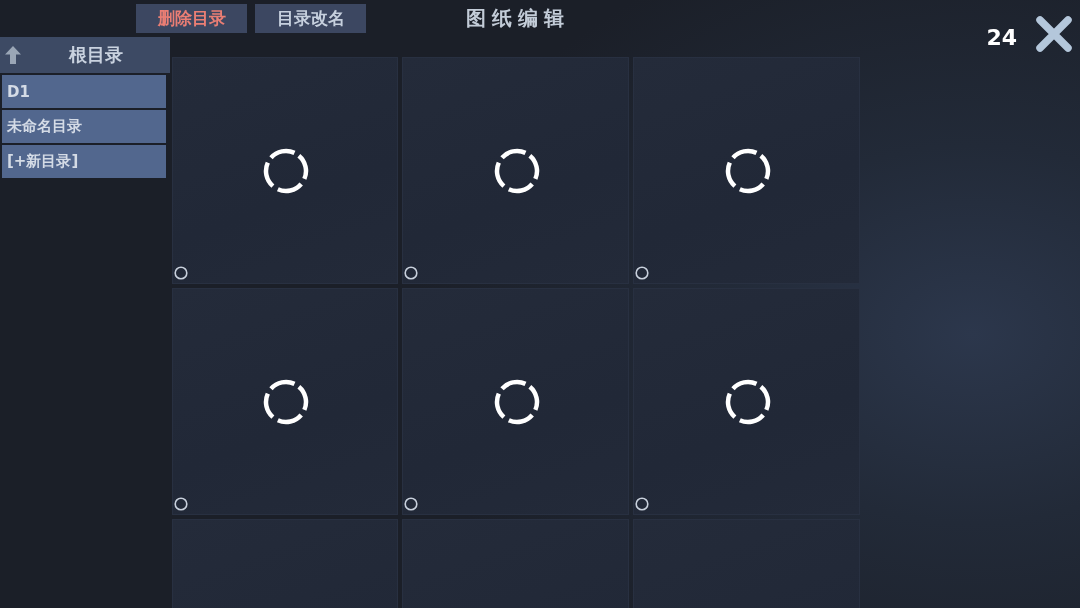 This screenshot has height=608, width=1080. What do you see at coordinates (1054, 34) in the screenshot?
I see `close-icon` at bounding box center [1054, 34].